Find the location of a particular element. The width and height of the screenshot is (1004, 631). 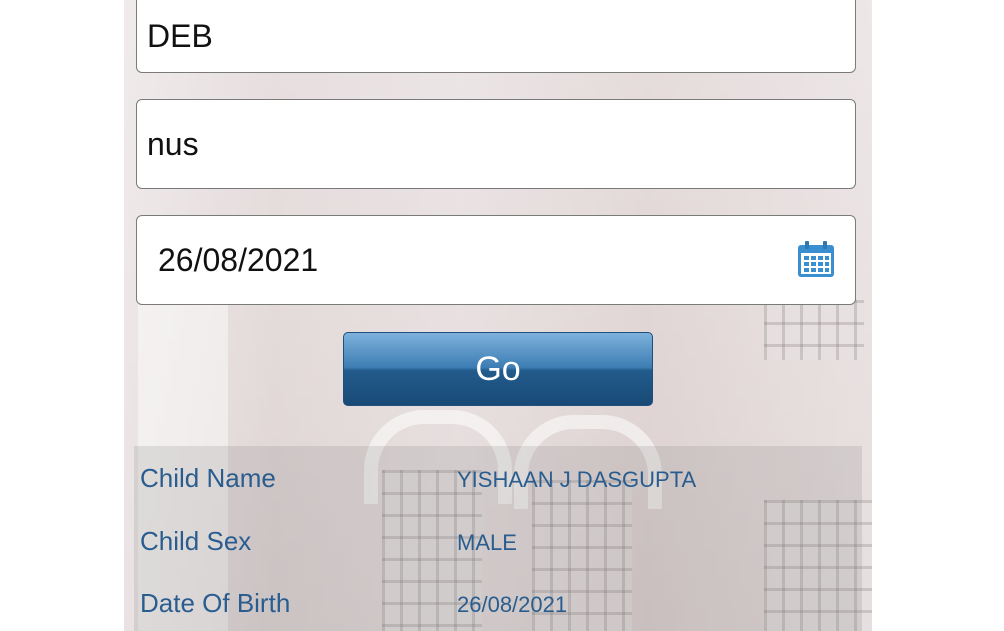

result-row-child-sex: Child Sex MALE is located at coordinates (498, 546).